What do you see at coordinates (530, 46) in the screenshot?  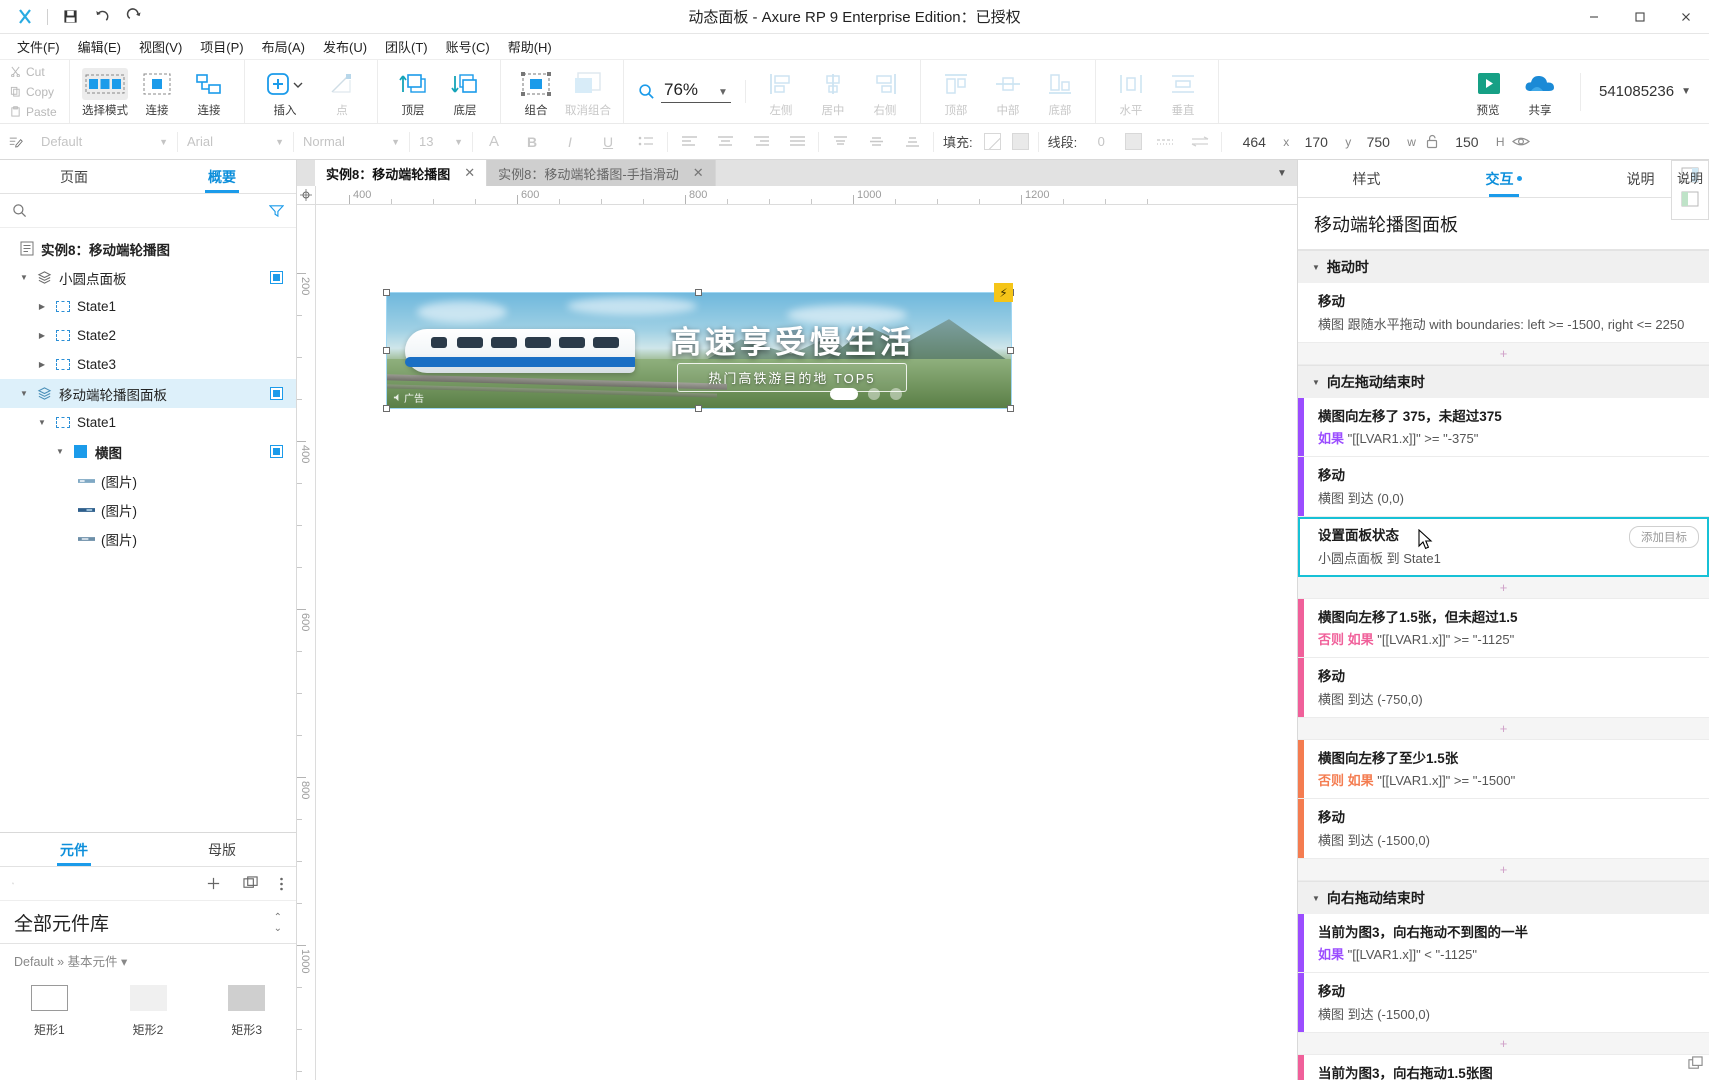 I see `menu-help: 帮助(H)` at bounding box center [530, 46].